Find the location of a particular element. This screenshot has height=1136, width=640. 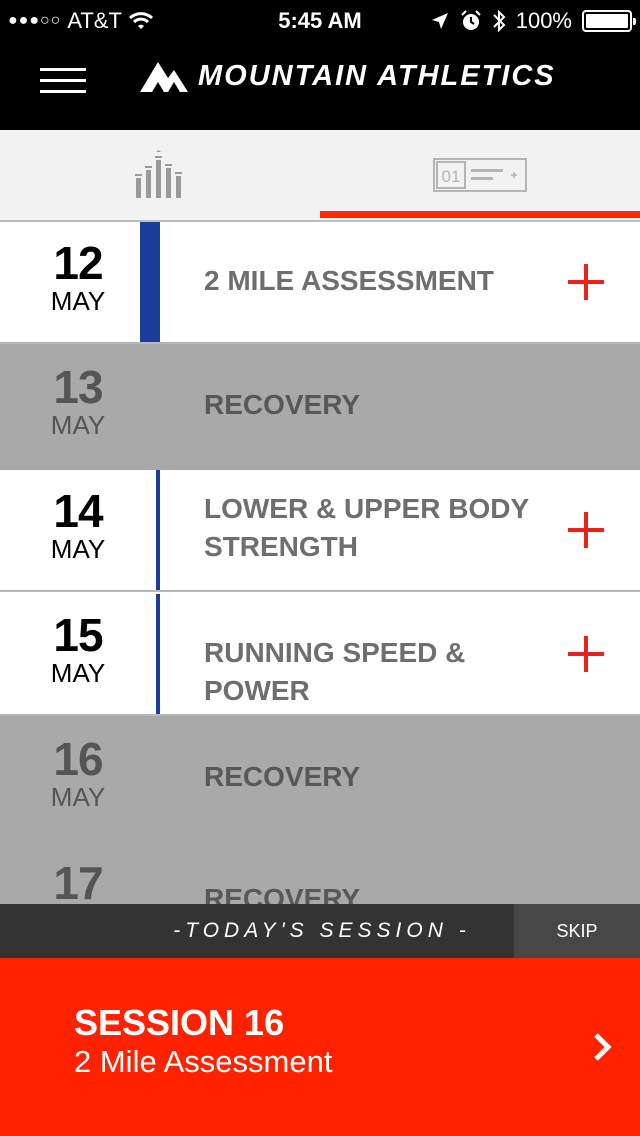

day-number: 12 is located at coordinates (78, 263).